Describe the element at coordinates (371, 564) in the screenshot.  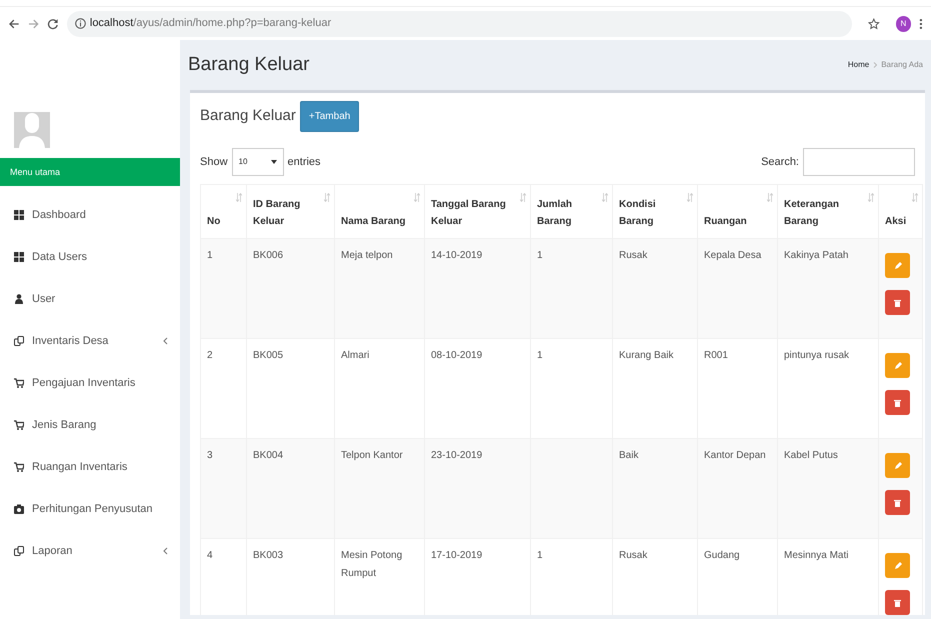
I see `table-cell: Mesin Potong Rumput` at that location.